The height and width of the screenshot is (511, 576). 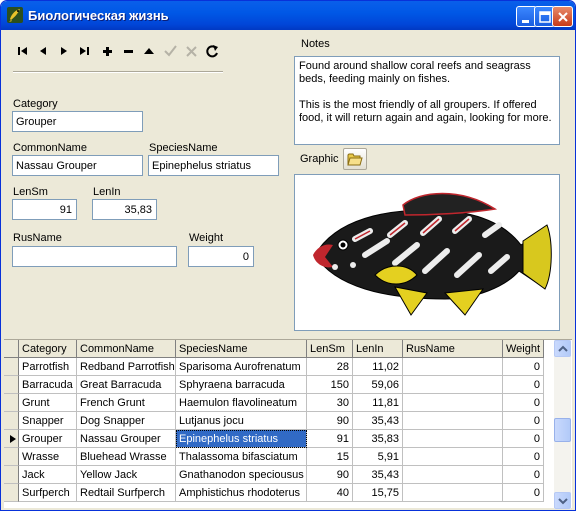 What do you see at coordinates (126, 403) in the screenshot?
I see `grid-cell-commonname: French Grunt` at bounding box center [126, 403].